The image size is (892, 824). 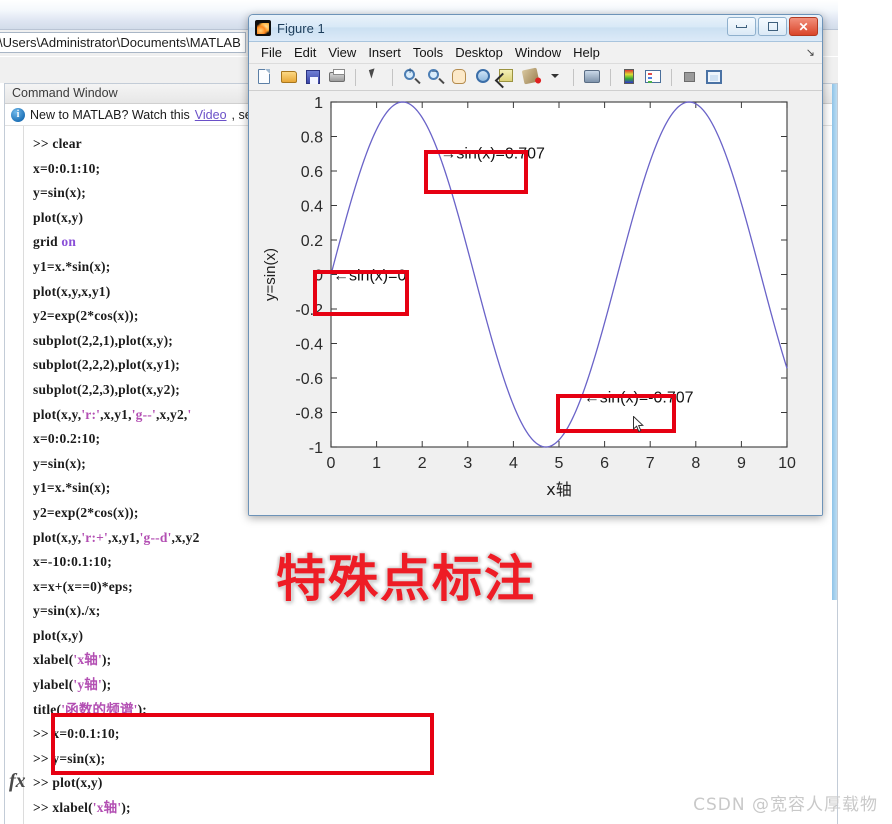 I want to click on save-figure-button, so click(x=313, y=77).